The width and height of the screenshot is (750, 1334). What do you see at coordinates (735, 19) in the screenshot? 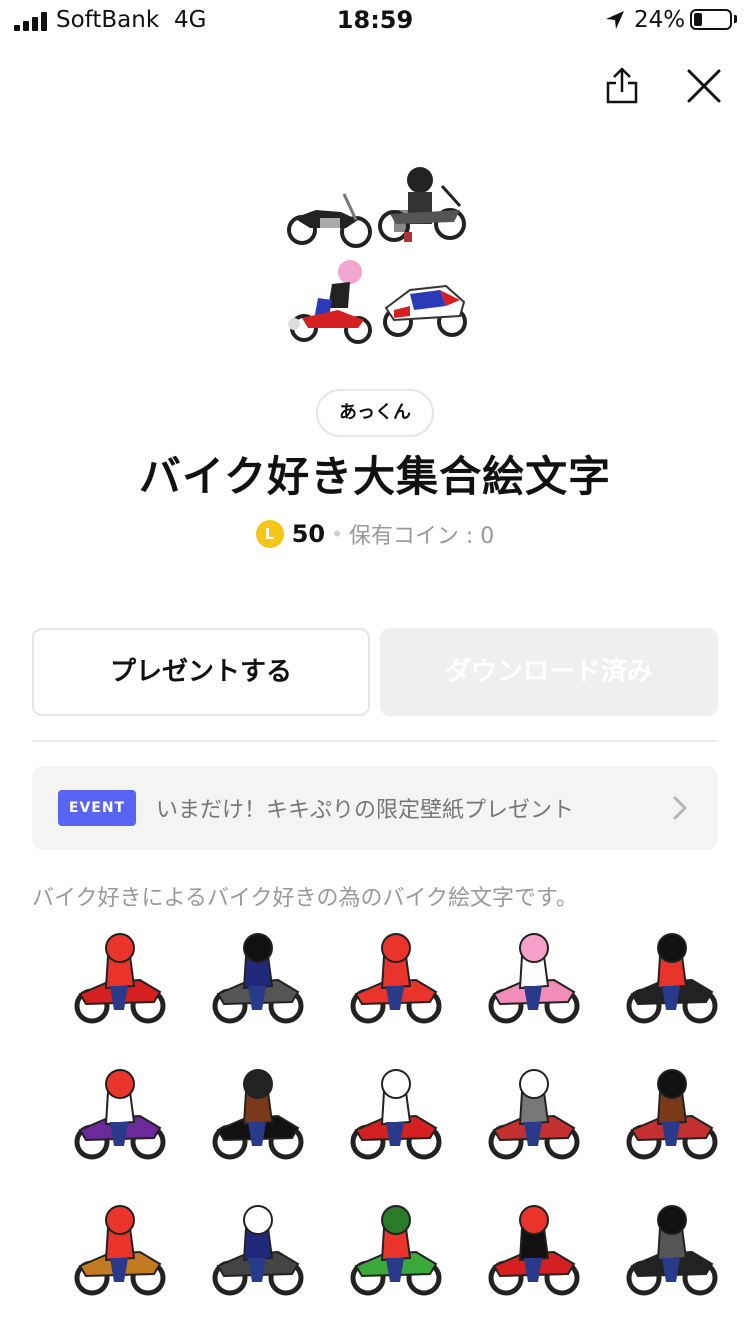
I see `battery-cap` at bounding box center [735, 19].